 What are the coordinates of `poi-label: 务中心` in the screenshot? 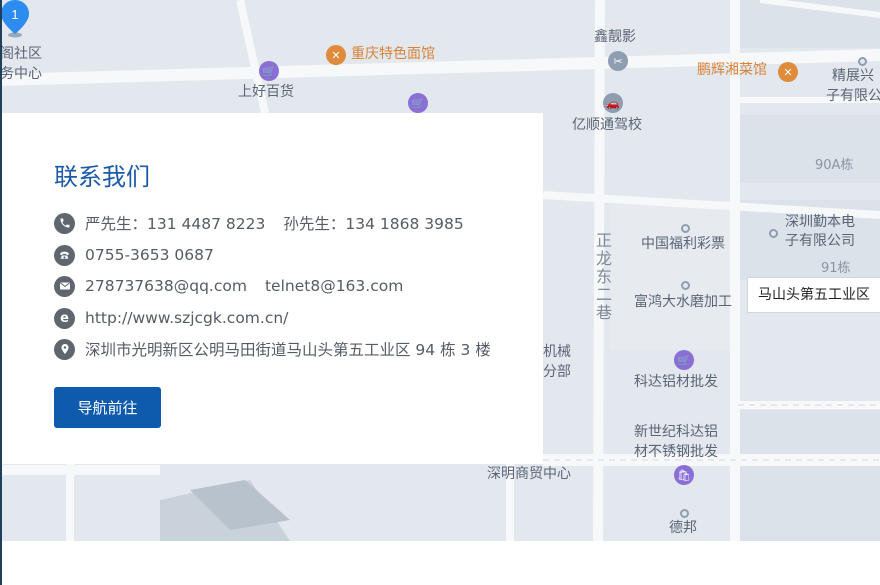 It's located at (21, 74).